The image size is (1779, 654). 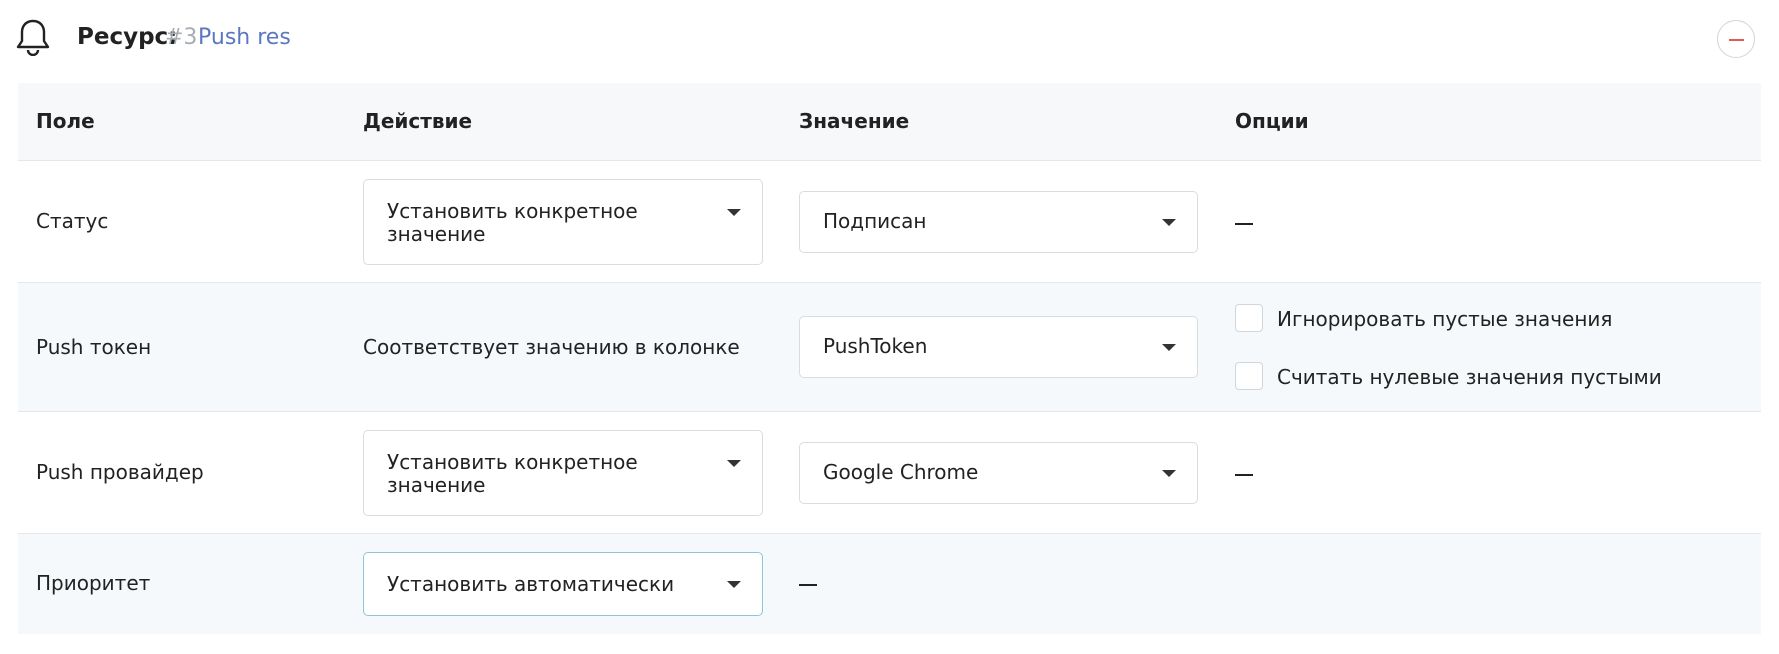 I want to click on action-select: Установить автоматически, so click(x=563, y=584).